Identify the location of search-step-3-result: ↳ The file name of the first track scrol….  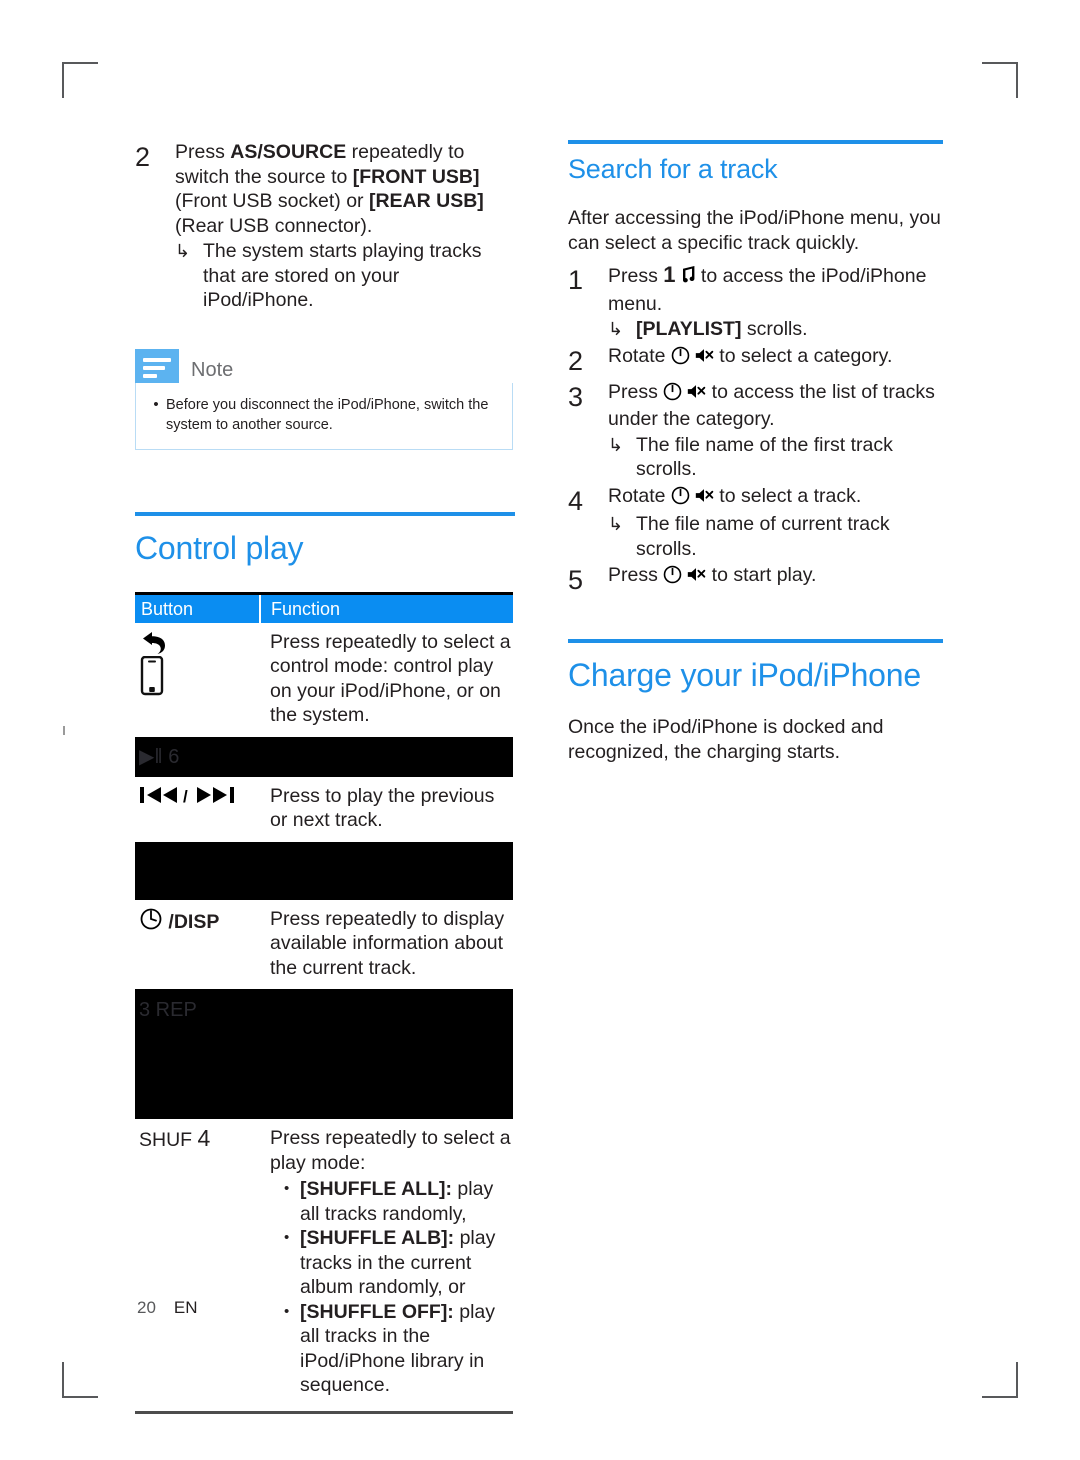
(775, 457).